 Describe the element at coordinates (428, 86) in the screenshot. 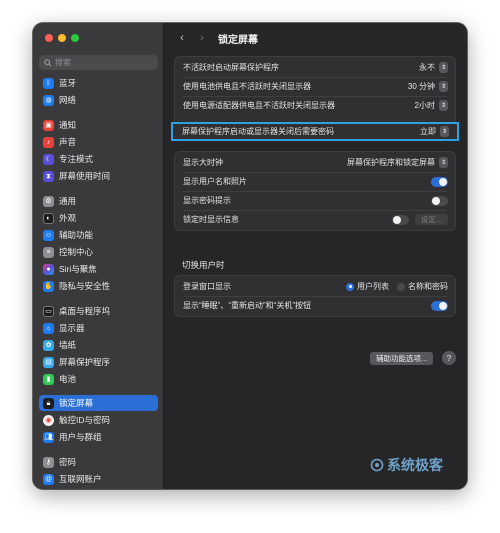

I see `battery-display-off-popup: 30 分钟 ⇕` at that location.